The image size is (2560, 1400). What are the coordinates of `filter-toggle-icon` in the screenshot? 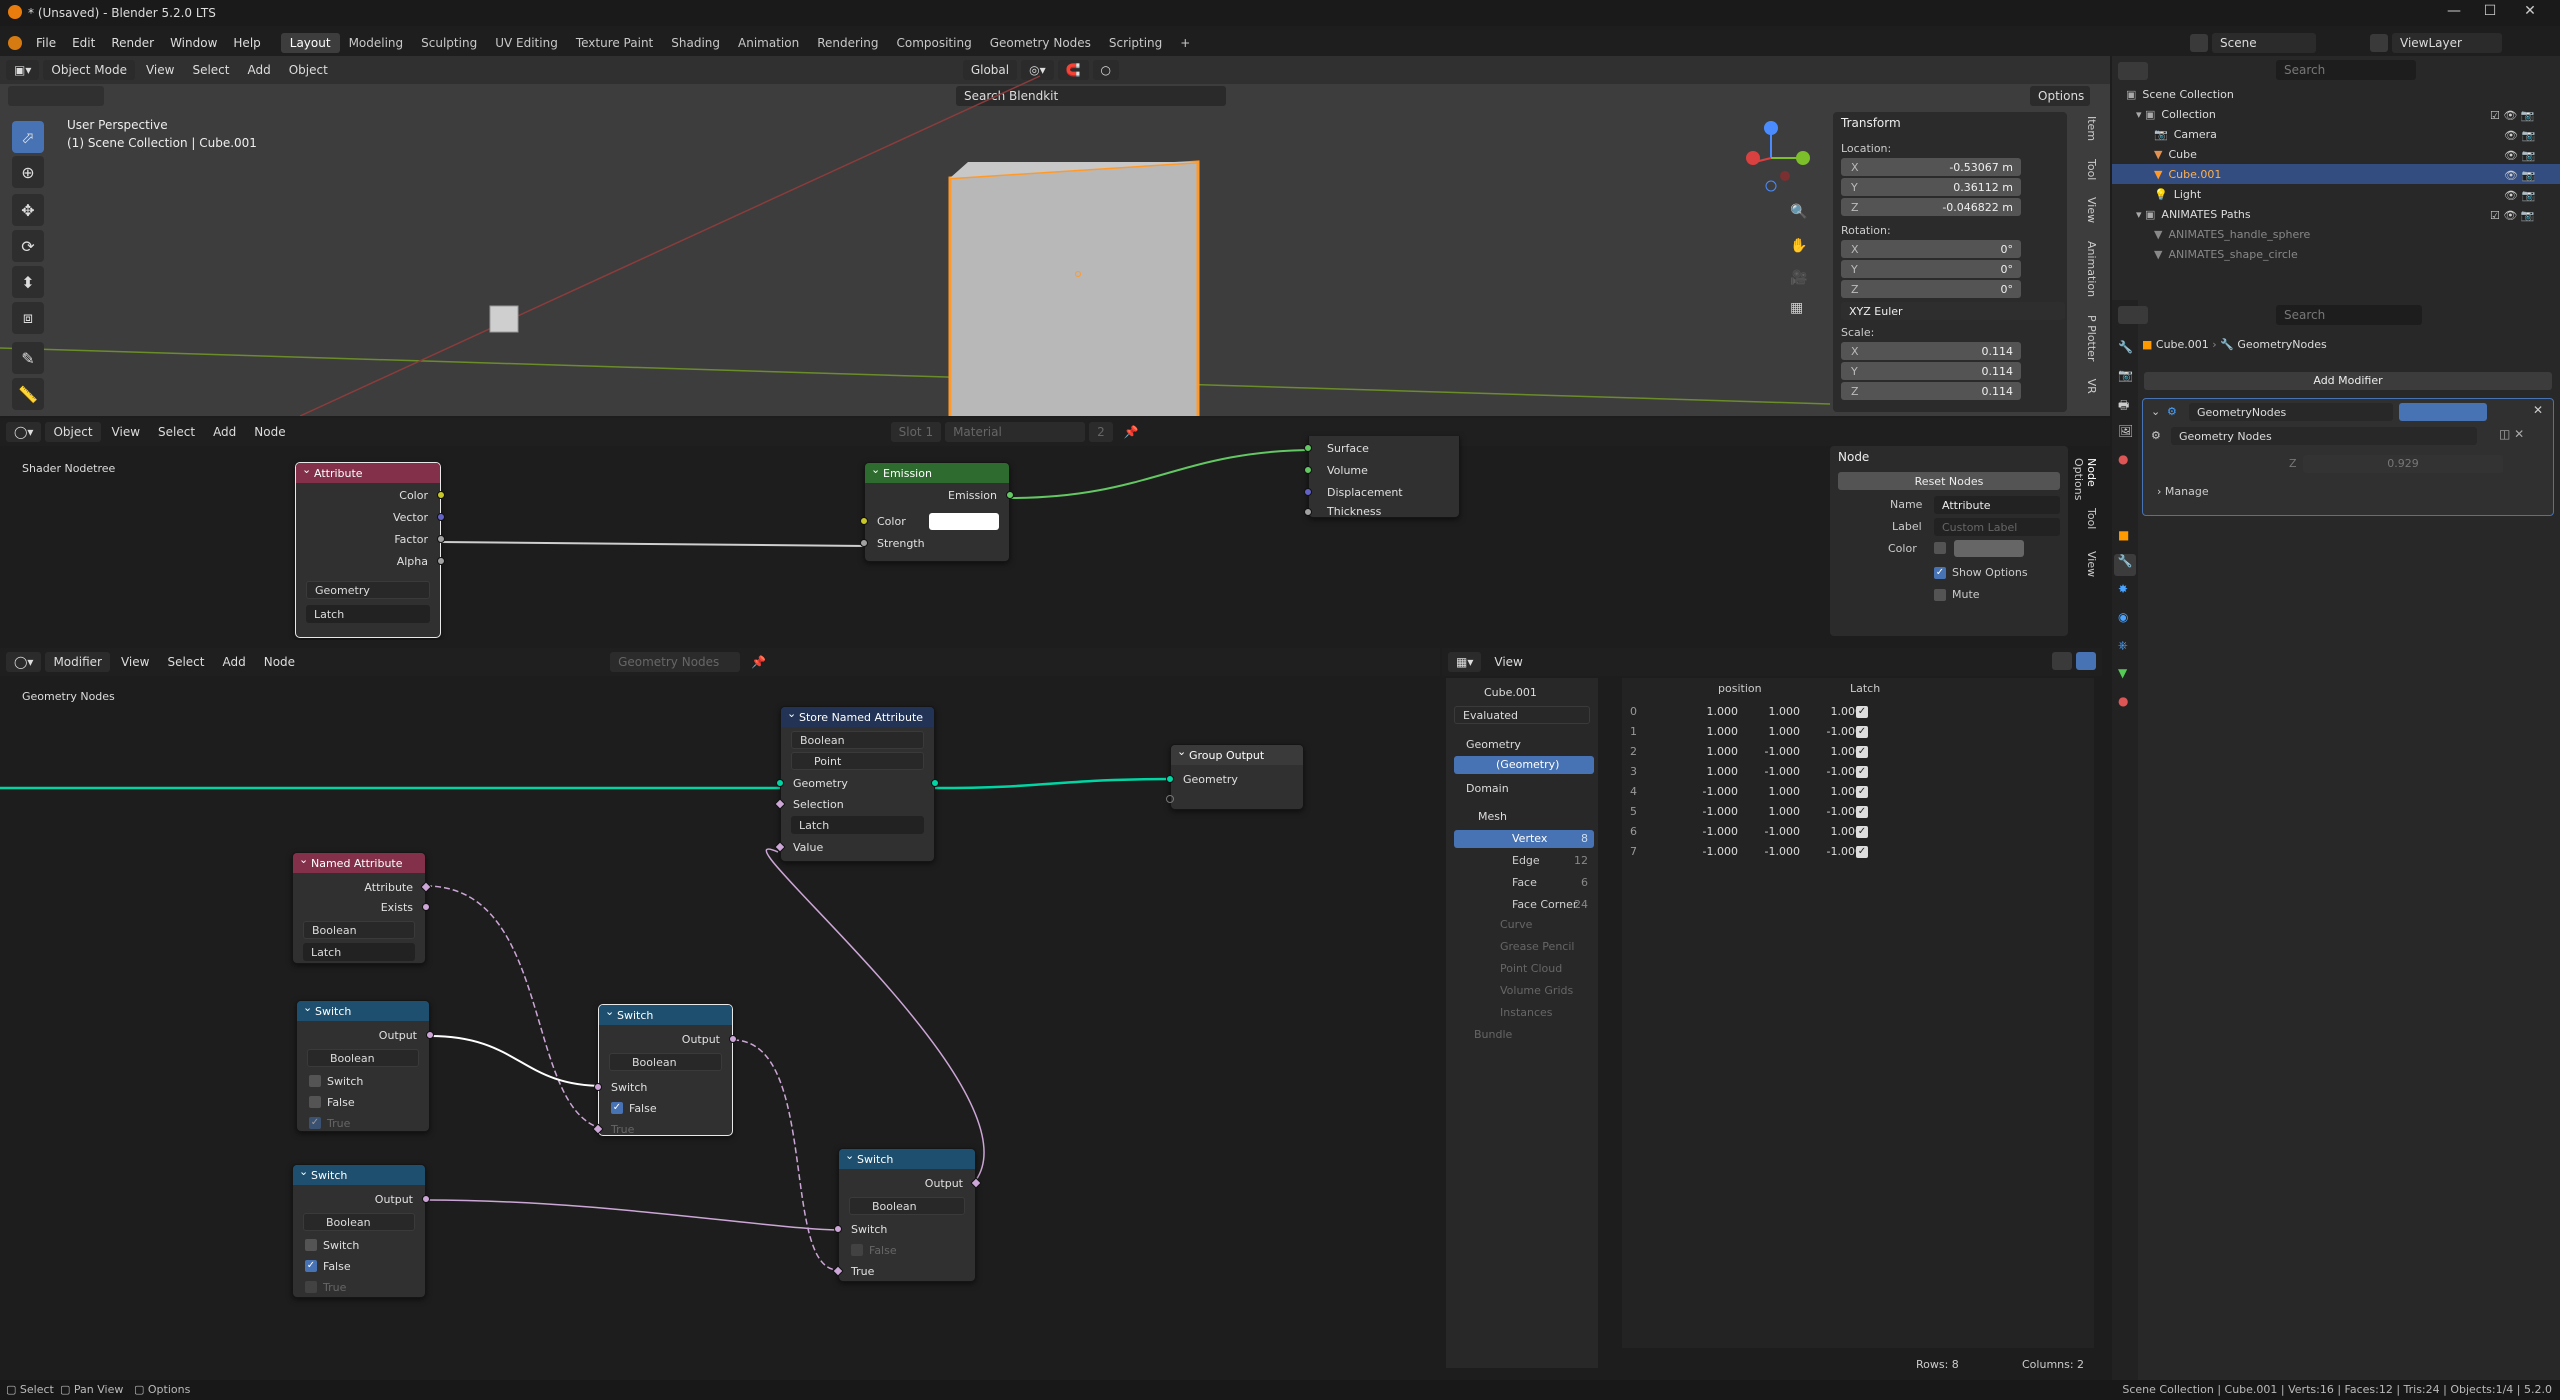 It's located at (2086, 661).